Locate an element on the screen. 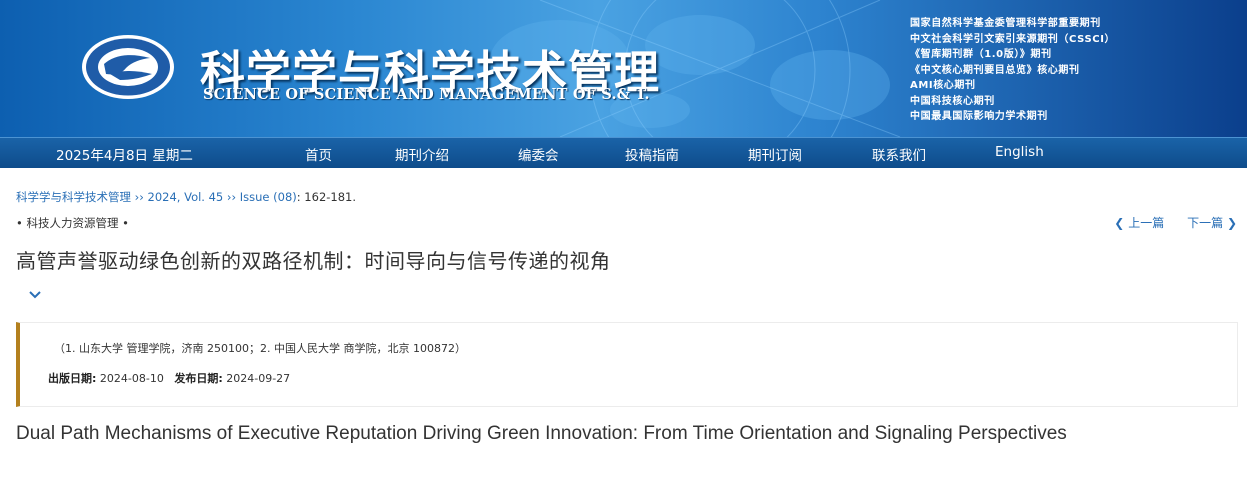 The image size is (1247, 492). breadcrumb-pages: : 162-181. is located at coordinates (326, 197).